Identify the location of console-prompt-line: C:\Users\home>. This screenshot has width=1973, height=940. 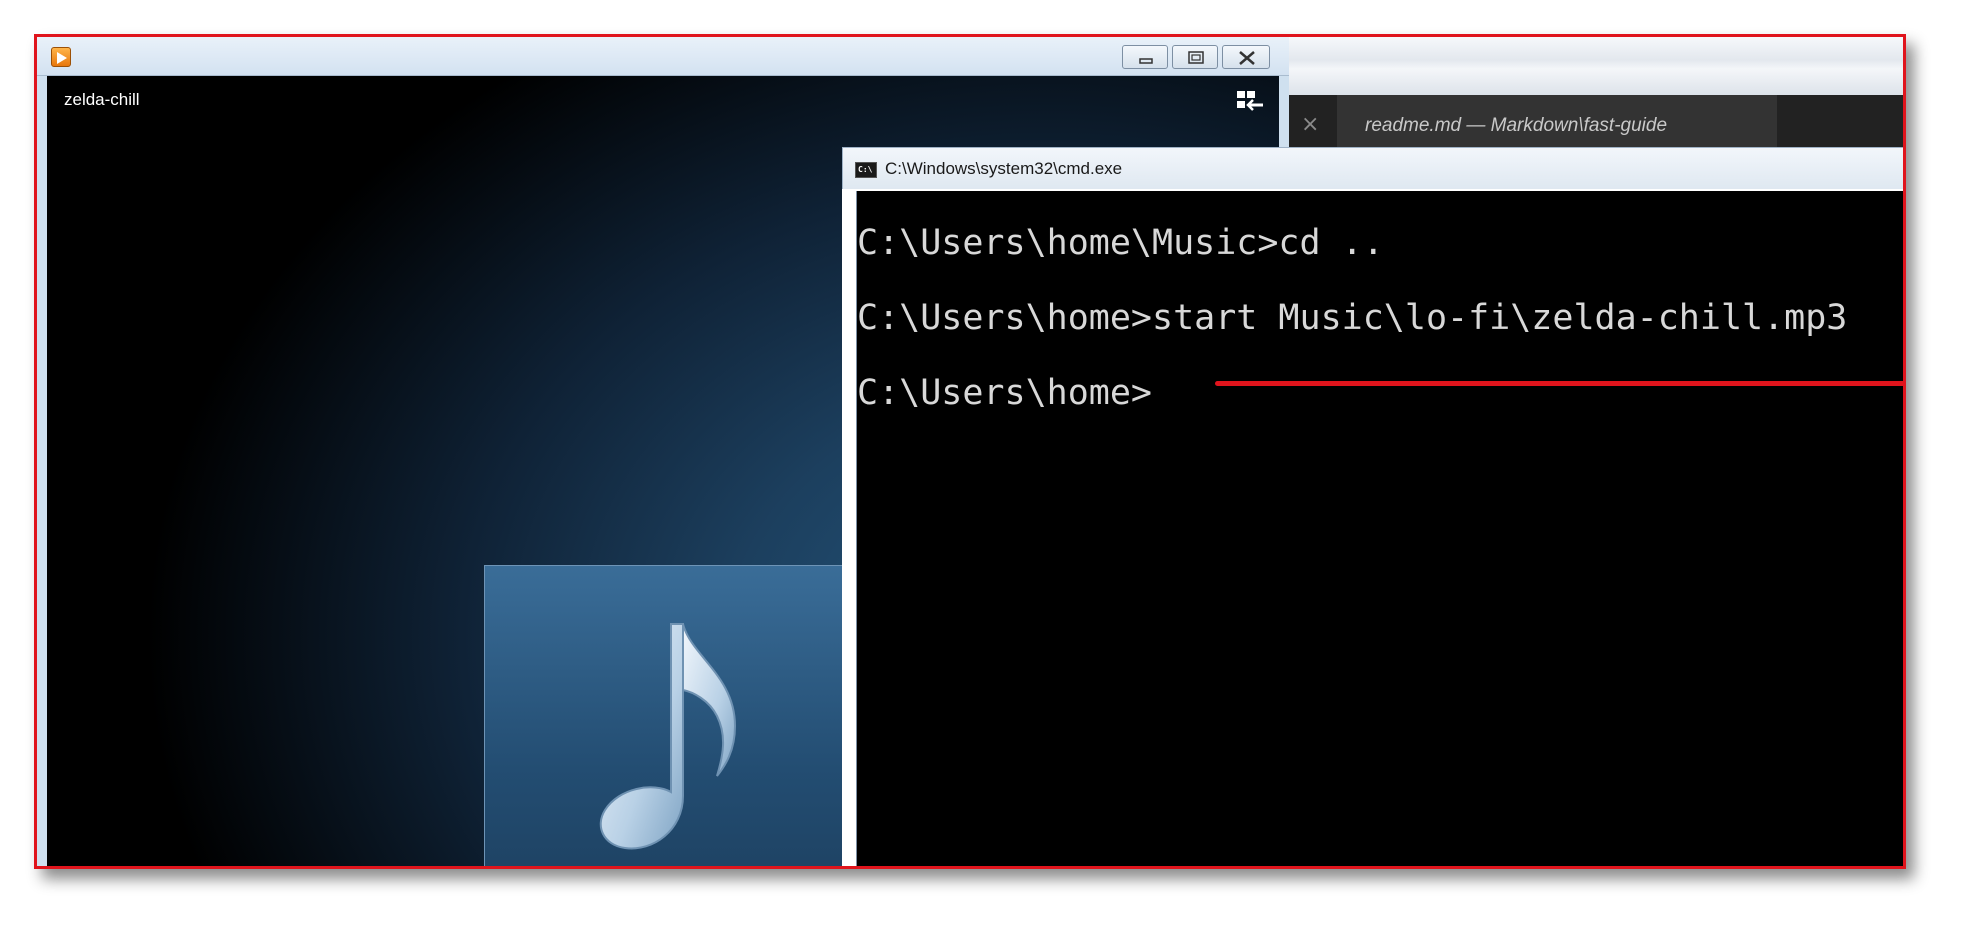
(1004, 393).